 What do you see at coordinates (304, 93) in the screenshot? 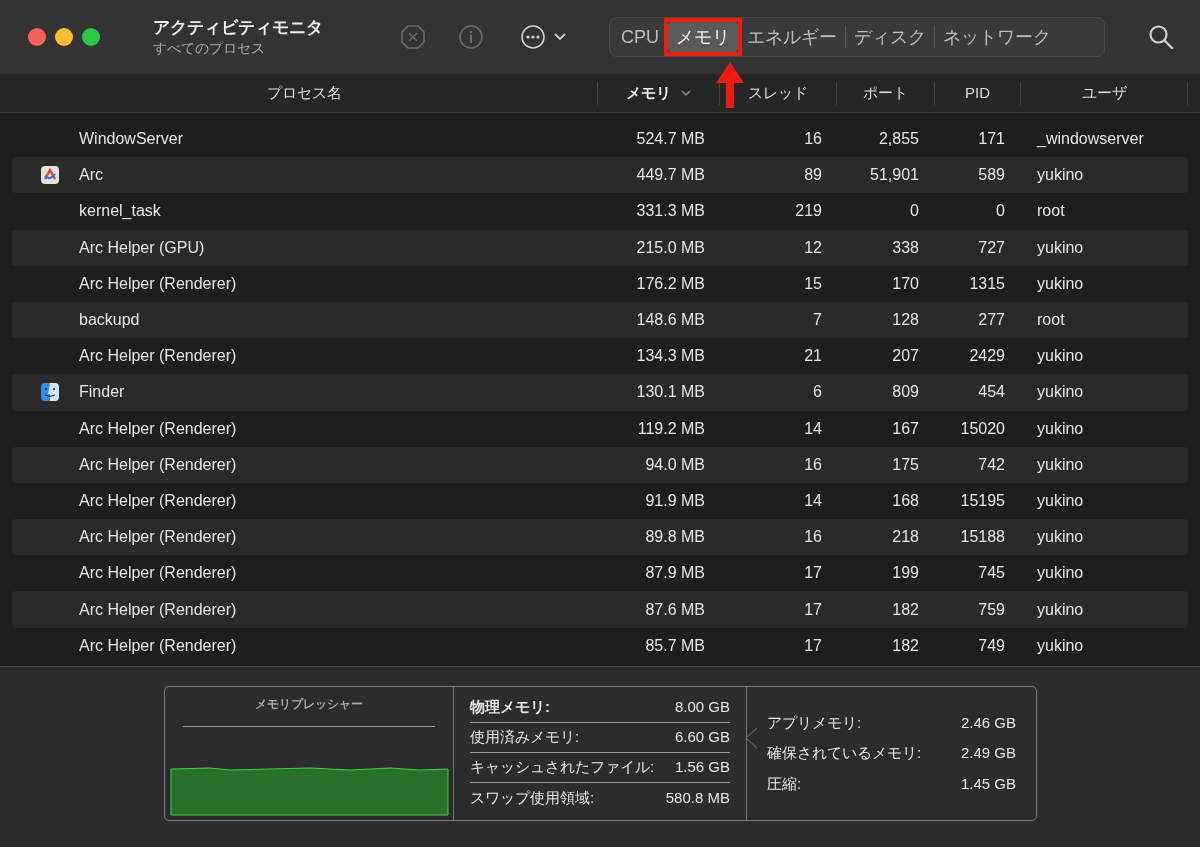
I see `column-header: プロセス名` at bounding box center [304, 93].